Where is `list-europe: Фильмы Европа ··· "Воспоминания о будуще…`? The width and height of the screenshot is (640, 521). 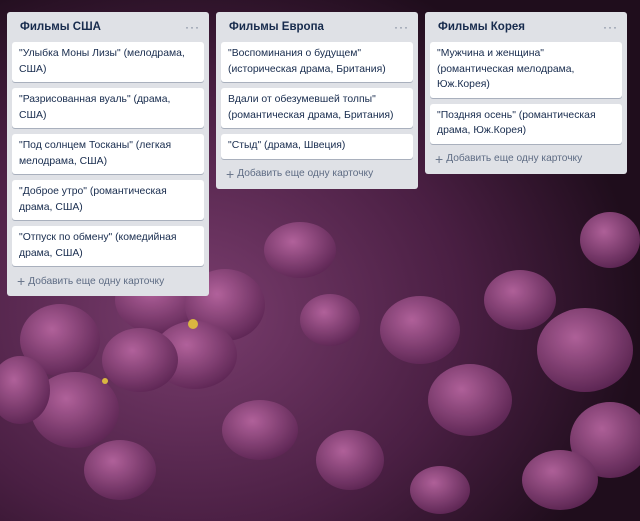
list-europe: Фильмы Европа ··· "Воспоминания о будуще… is located at coordinates (317, 100).